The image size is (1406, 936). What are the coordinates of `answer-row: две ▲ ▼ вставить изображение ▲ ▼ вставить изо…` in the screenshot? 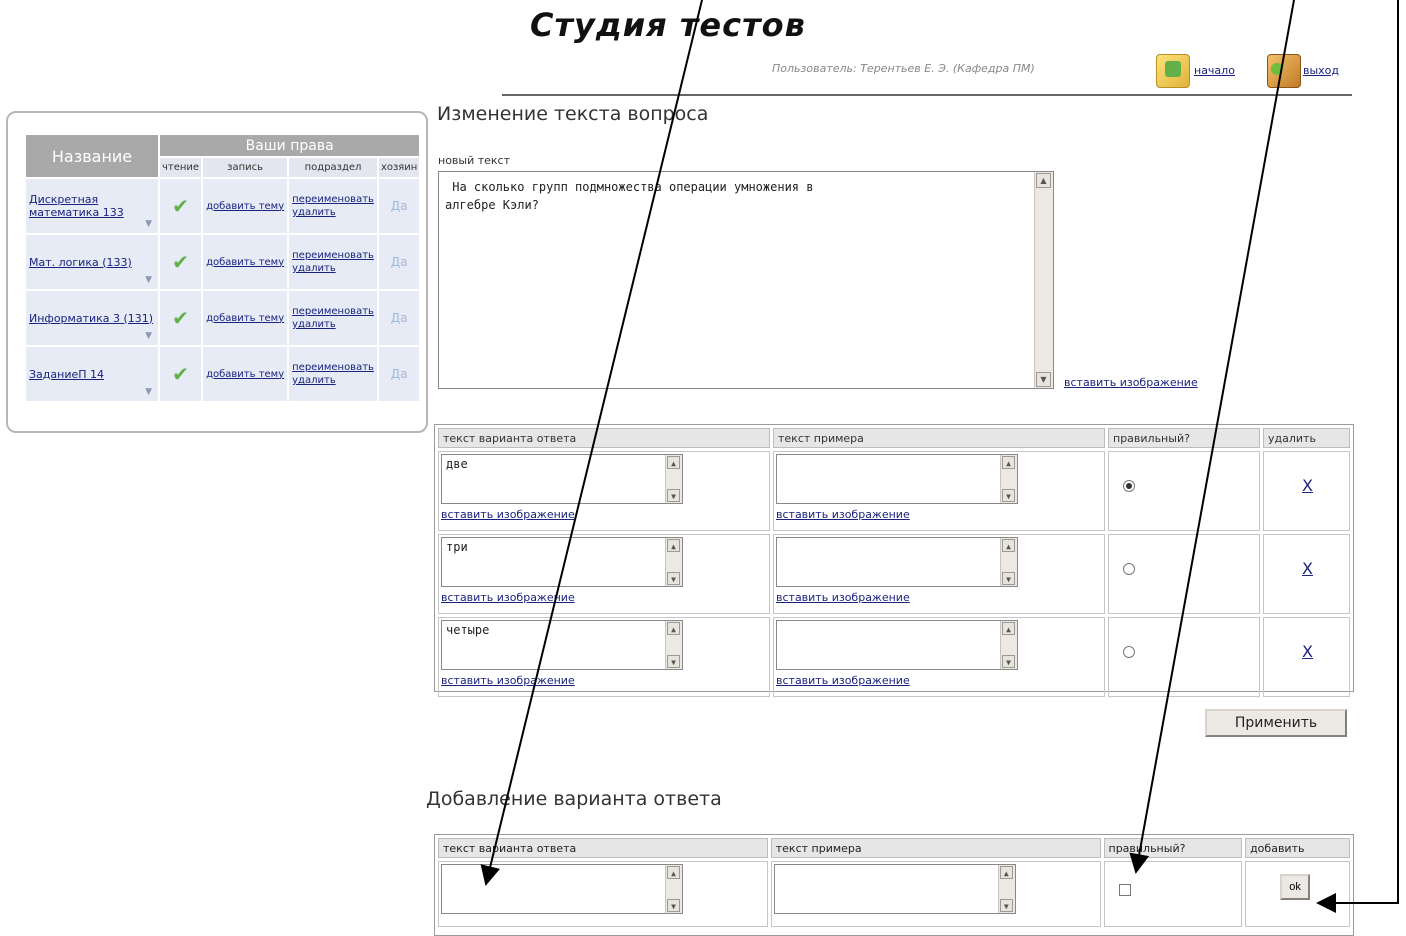 It's located at (894, 491).